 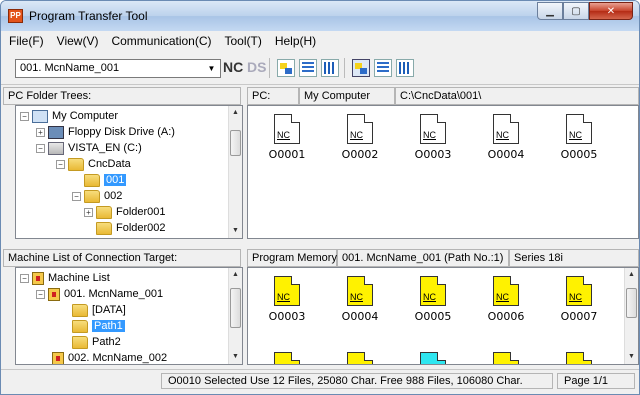 I want to click on tree-item-label: Path2, so click(x=106, y=342).